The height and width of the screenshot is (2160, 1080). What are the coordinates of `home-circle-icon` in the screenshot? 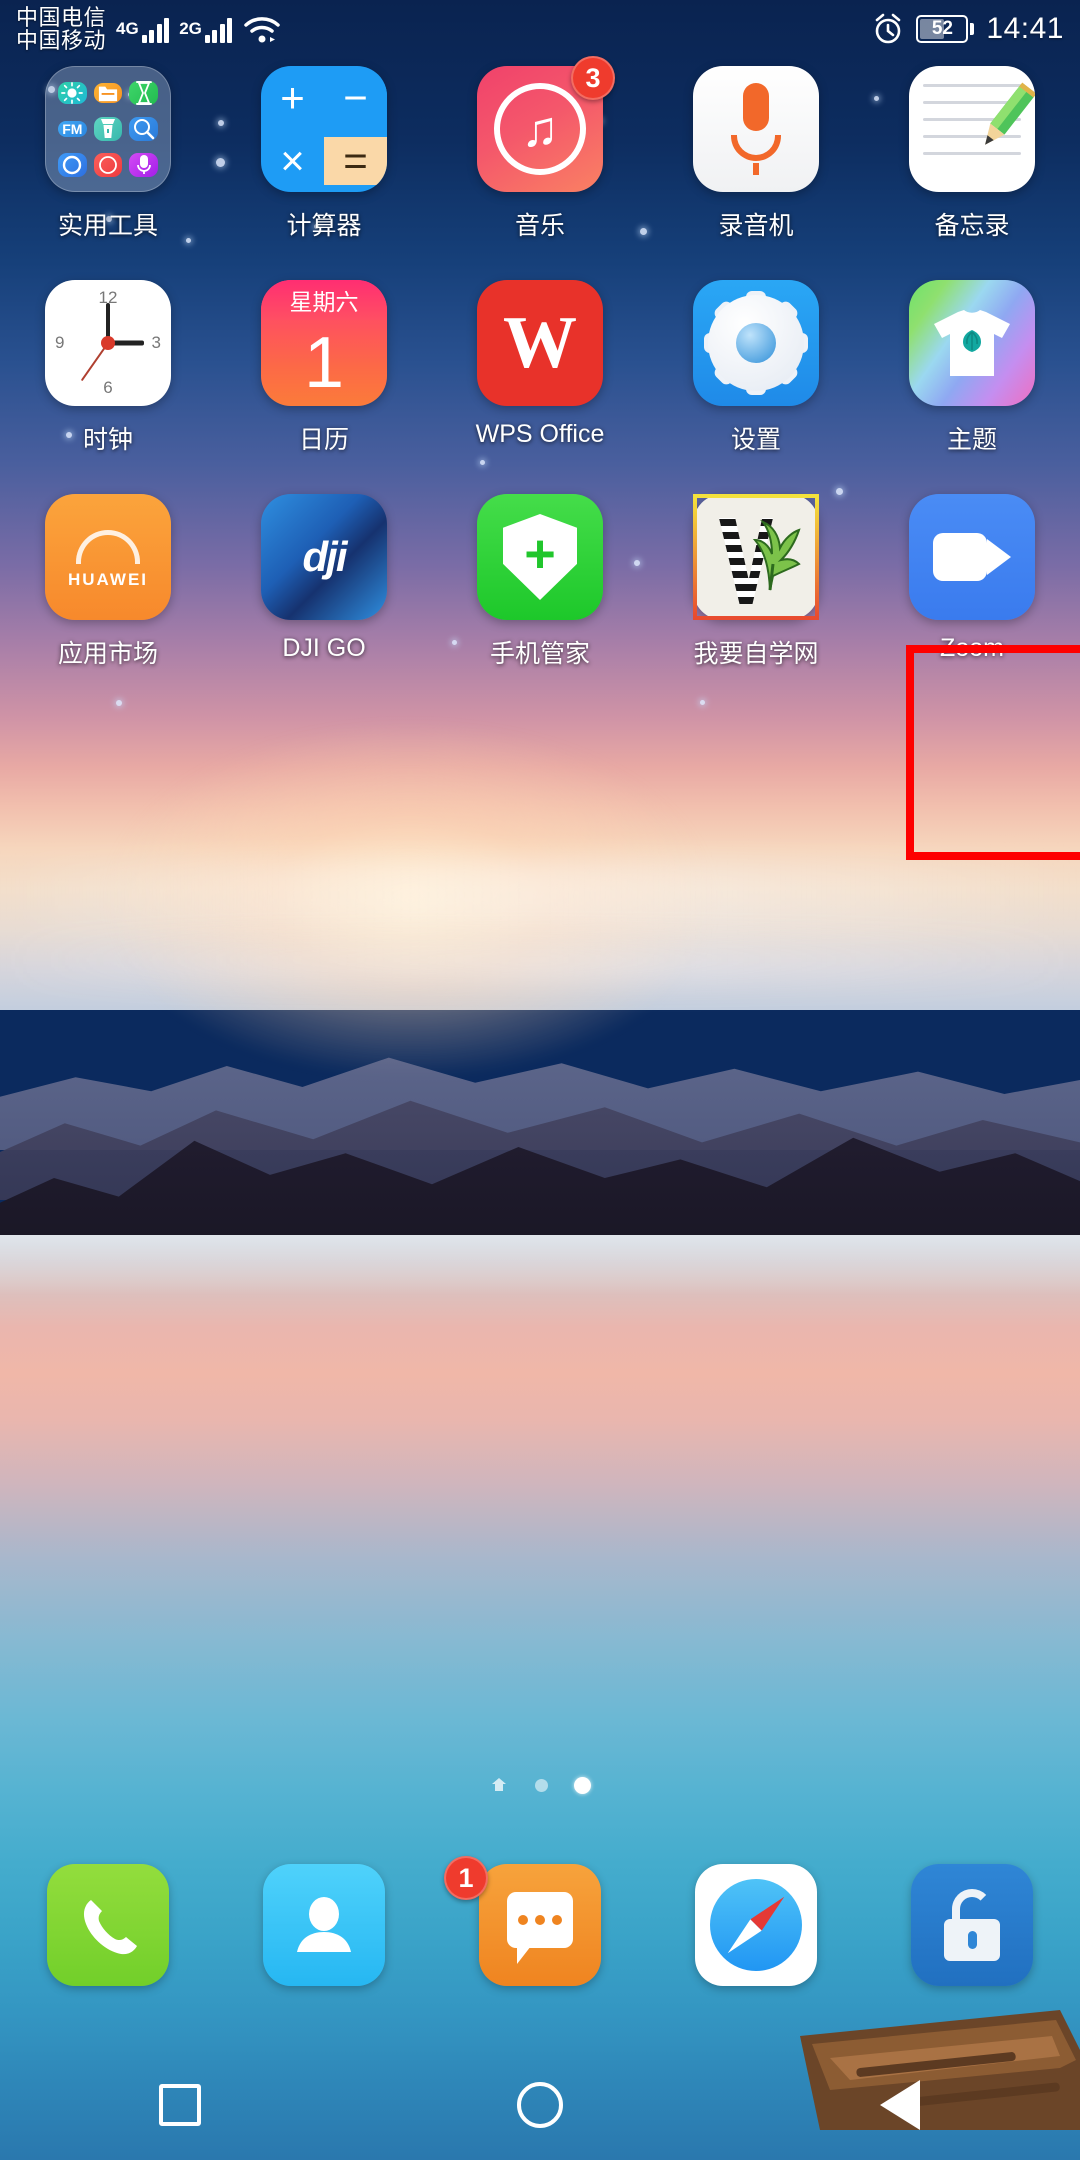 It's located at (540, 2105).